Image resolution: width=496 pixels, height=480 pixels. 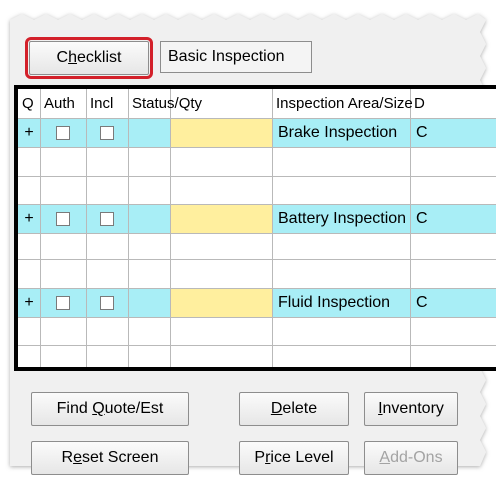 I want to click on delete-button: Delete, so click(x=294, y=409).